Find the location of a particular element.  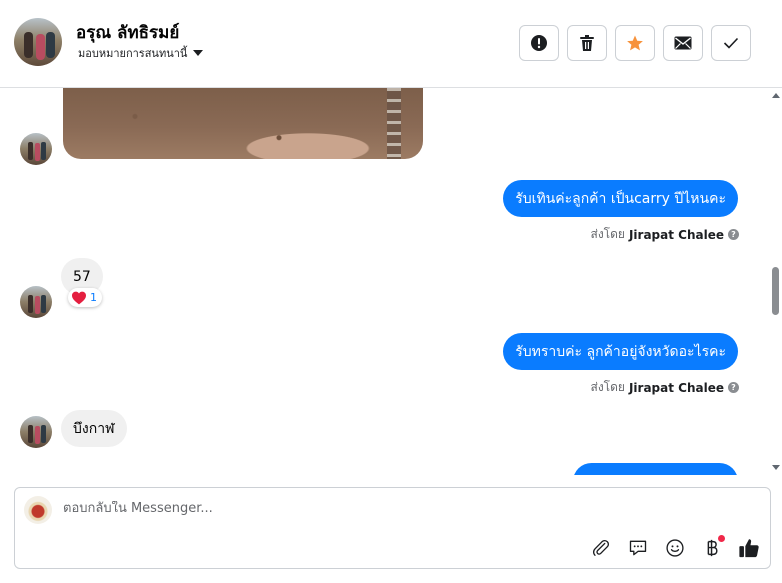

outgoing-message: รับทราบค่ะ ลูกค้าอยู่จังหวัดอะไรคะ is located at coordinates (620, 351).